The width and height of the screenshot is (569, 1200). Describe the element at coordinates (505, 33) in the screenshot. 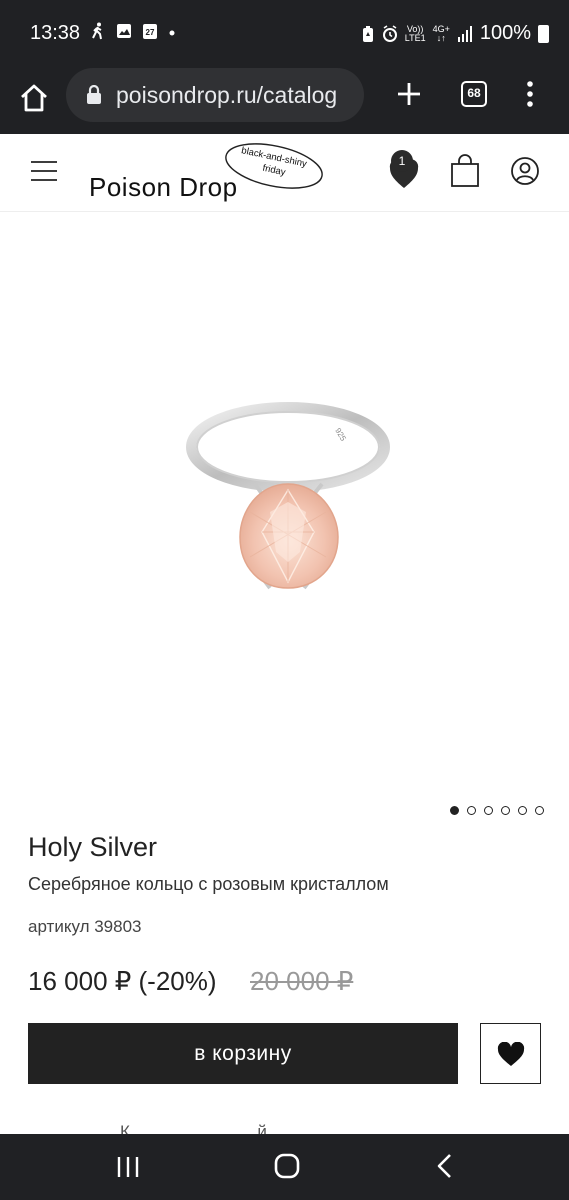

I see `battery-percent: 100%` at that location.